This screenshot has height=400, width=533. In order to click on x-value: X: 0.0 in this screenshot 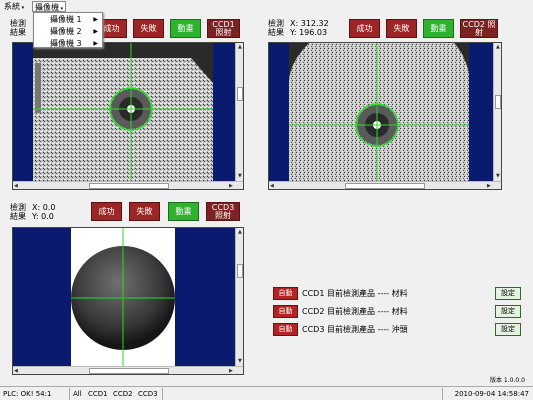, I will do `click(44, 207)`.